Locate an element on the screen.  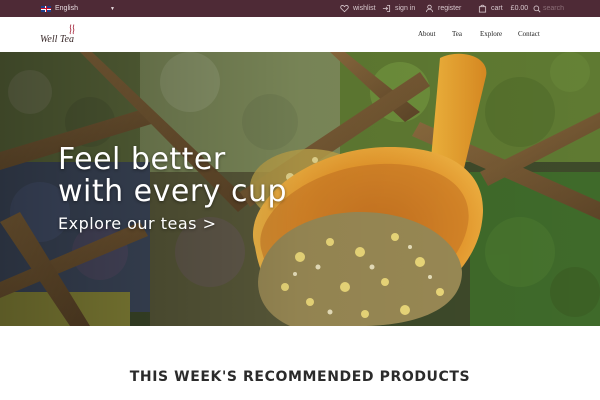
language-selector: English ▼ is located at coordinates (78, 8).